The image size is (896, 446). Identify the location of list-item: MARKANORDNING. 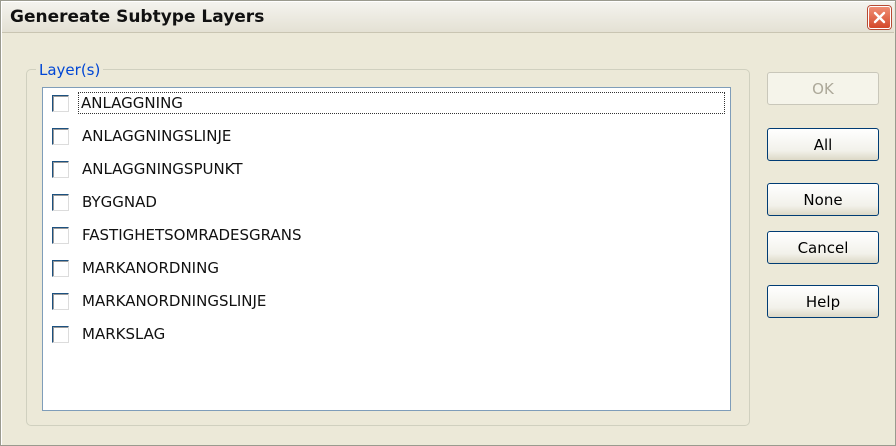
(388, 269).